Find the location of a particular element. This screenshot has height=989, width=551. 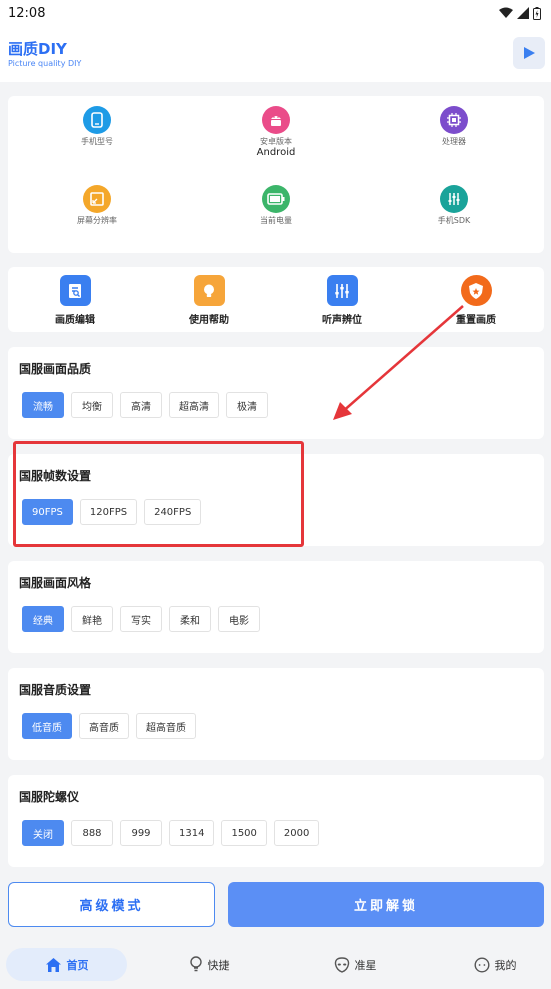

option-button: 极清 is located at coordinates (247, 405).